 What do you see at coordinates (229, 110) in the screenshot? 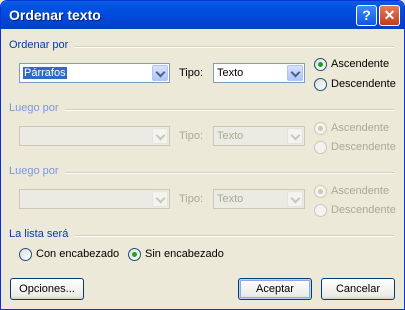
I see `then-by-1-divider` at bounding box center [229, 110].